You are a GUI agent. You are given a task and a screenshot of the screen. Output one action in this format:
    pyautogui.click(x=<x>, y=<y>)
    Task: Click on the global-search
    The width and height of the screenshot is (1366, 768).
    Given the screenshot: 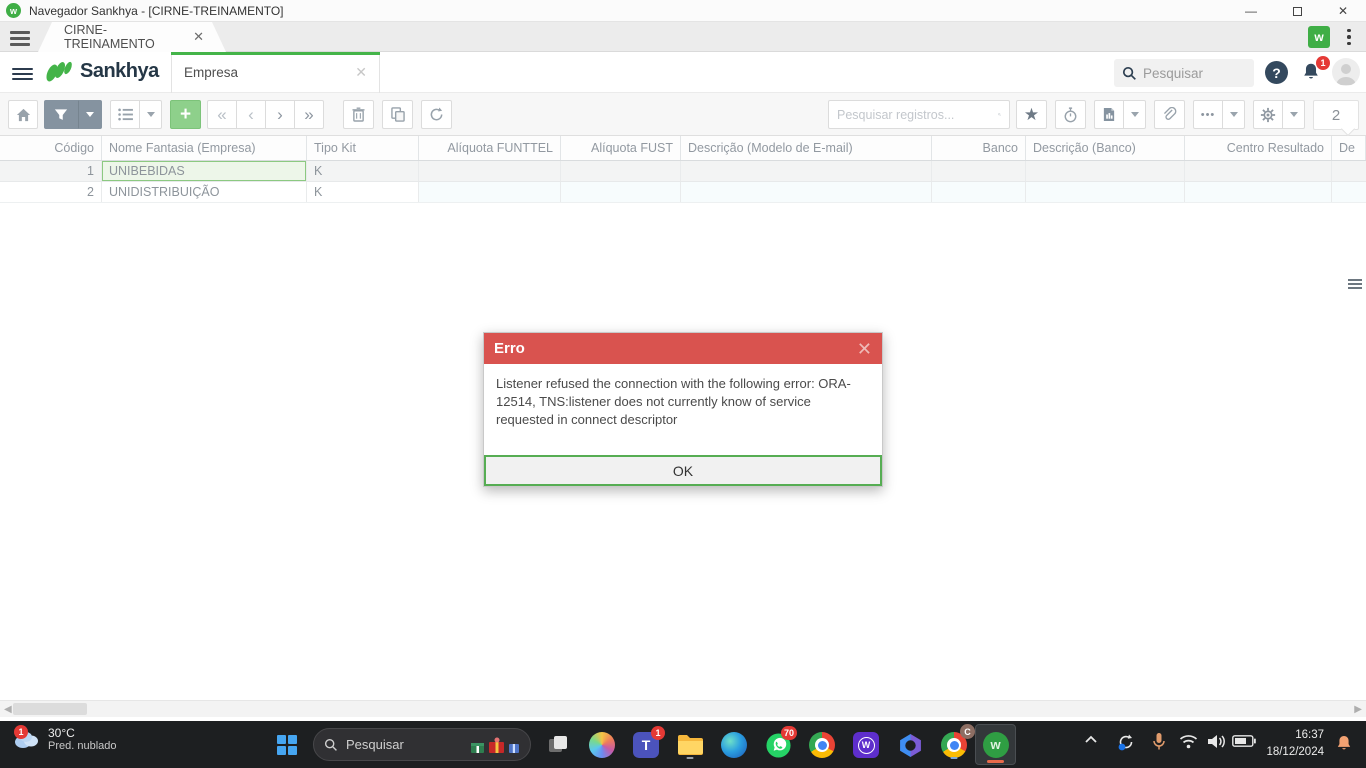 What is the action you would take?
    pyautogui.click(x=1184, y=73)
    